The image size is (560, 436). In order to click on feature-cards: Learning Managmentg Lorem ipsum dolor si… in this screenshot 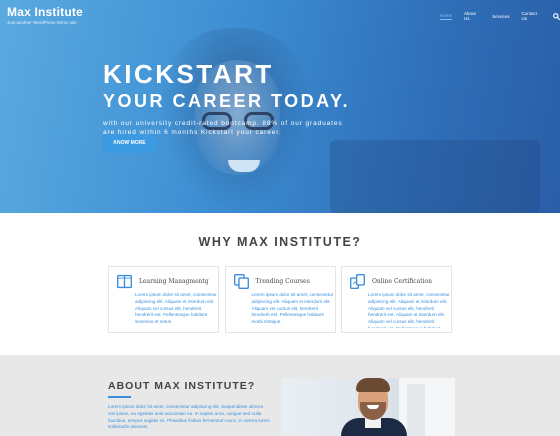, I will do `click(280, 299)`.